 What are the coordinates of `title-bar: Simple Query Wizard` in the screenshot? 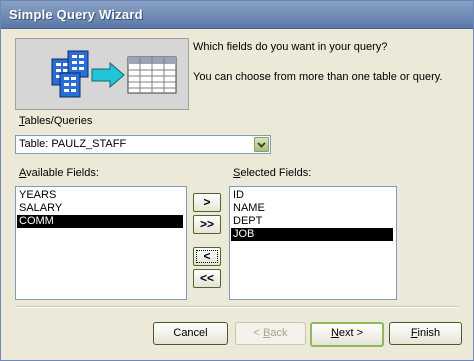 It's located at (237, 15).